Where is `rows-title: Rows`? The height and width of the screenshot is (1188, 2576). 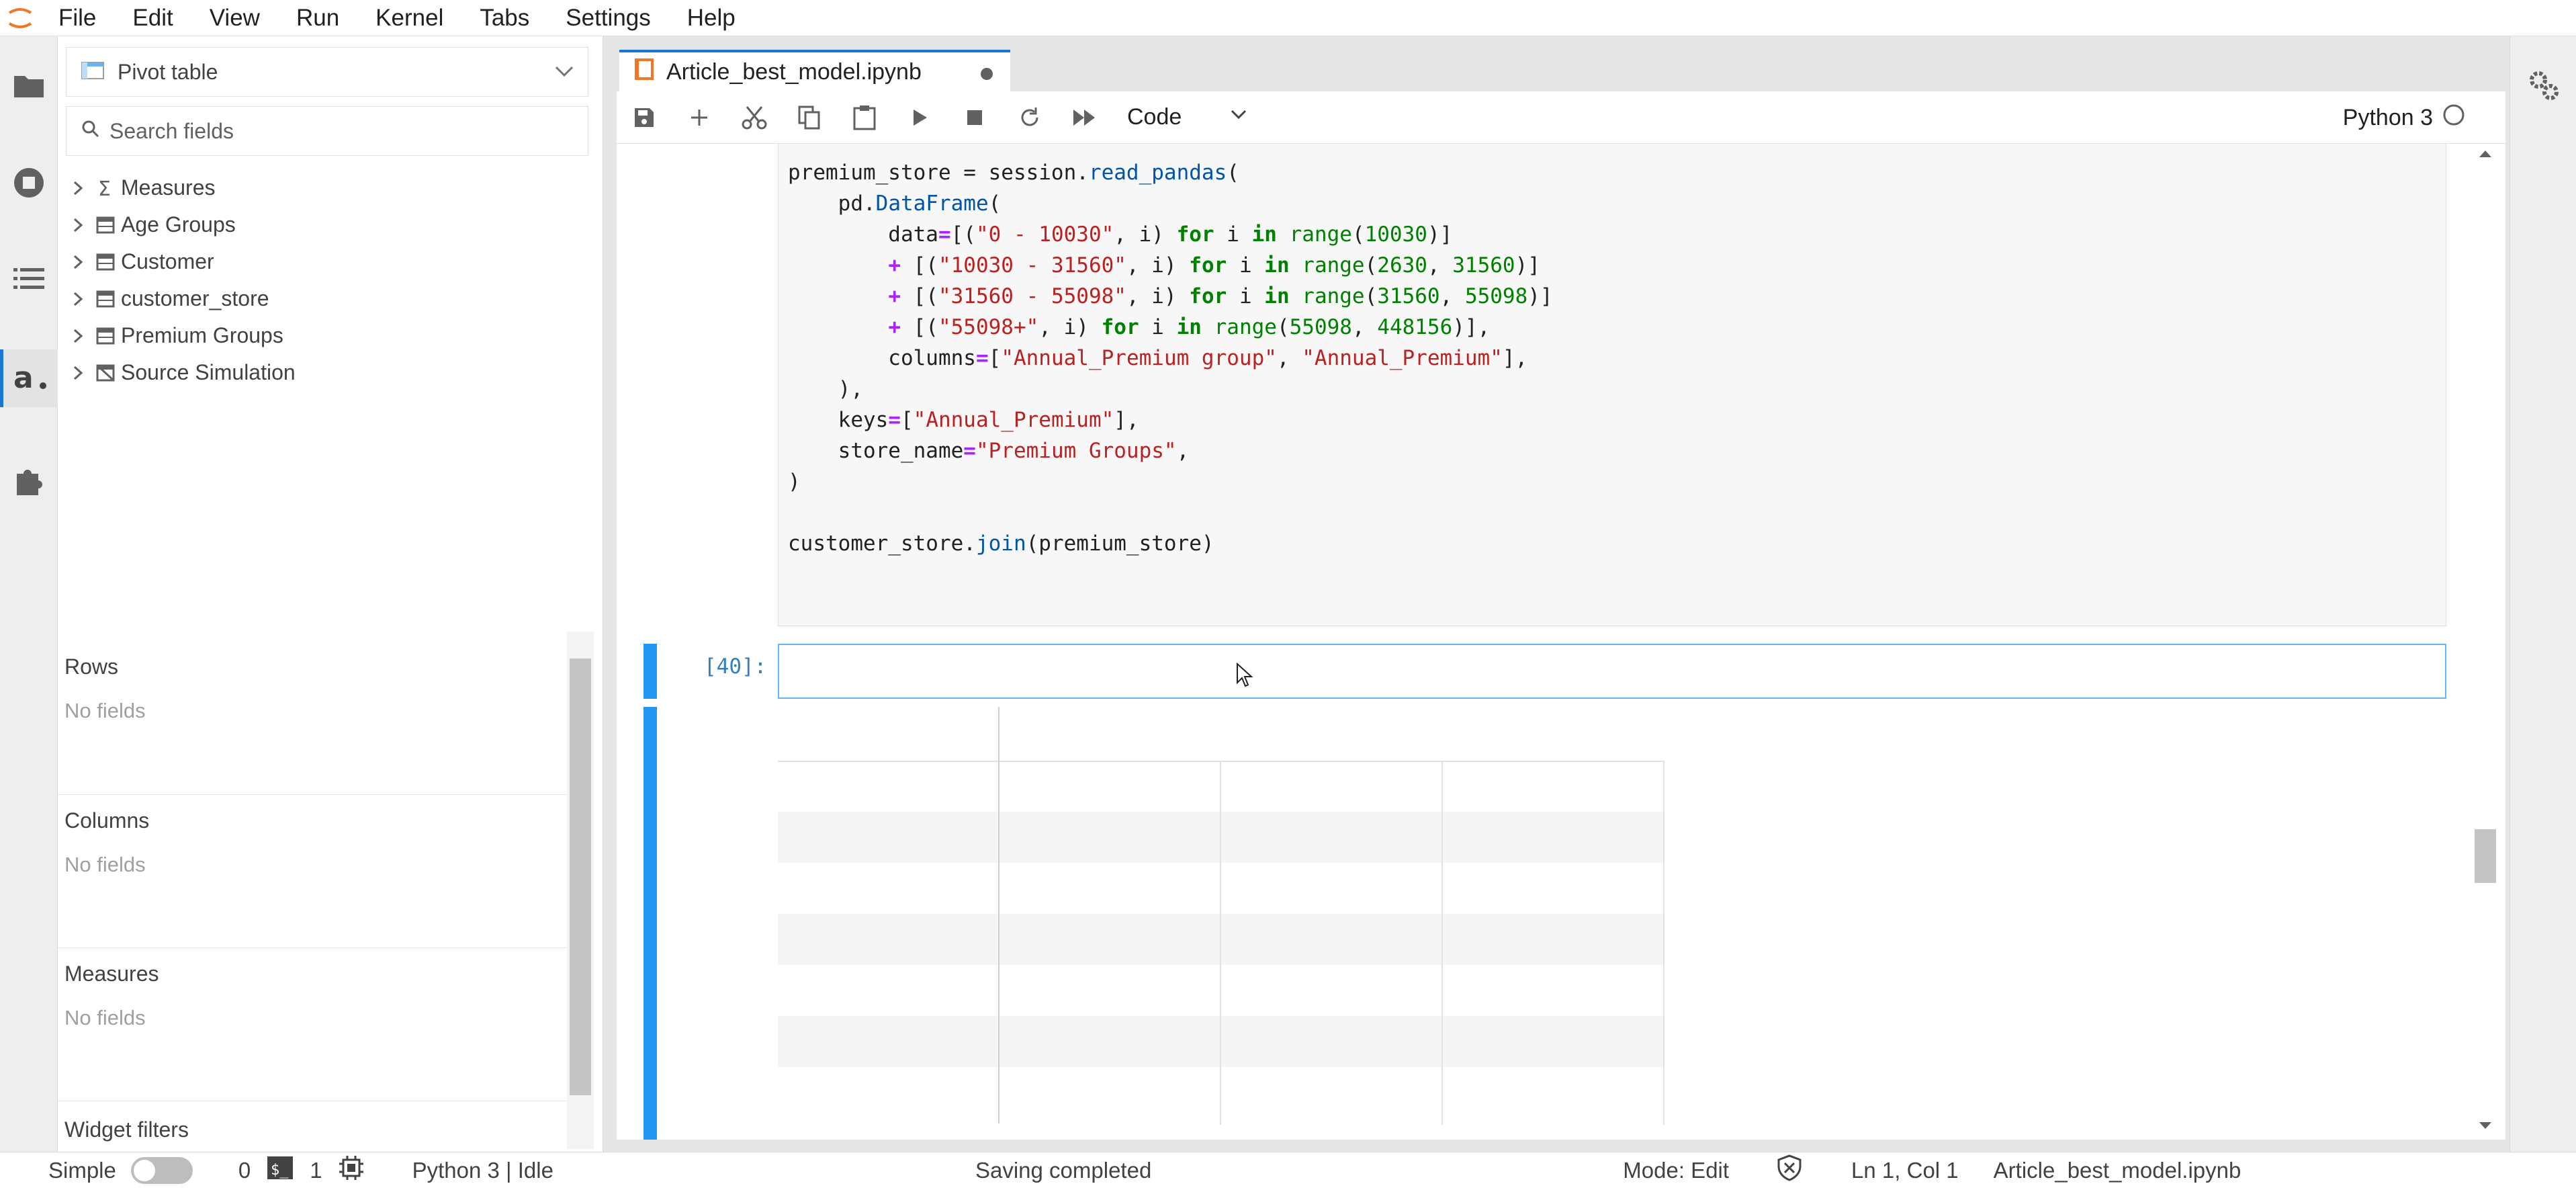 rows-title: Rows is located at coordinates (92, 667).